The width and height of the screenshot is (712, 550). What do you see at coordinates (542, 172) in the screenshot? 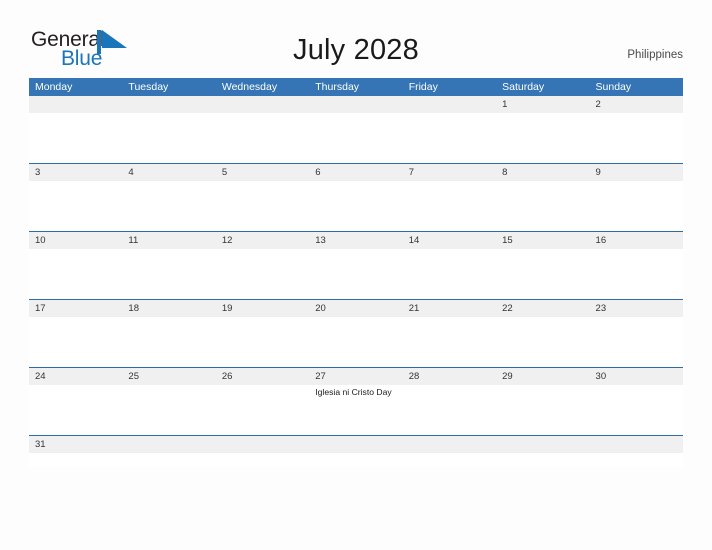
I see `day-number: 8` at bounding box center [542, 172].